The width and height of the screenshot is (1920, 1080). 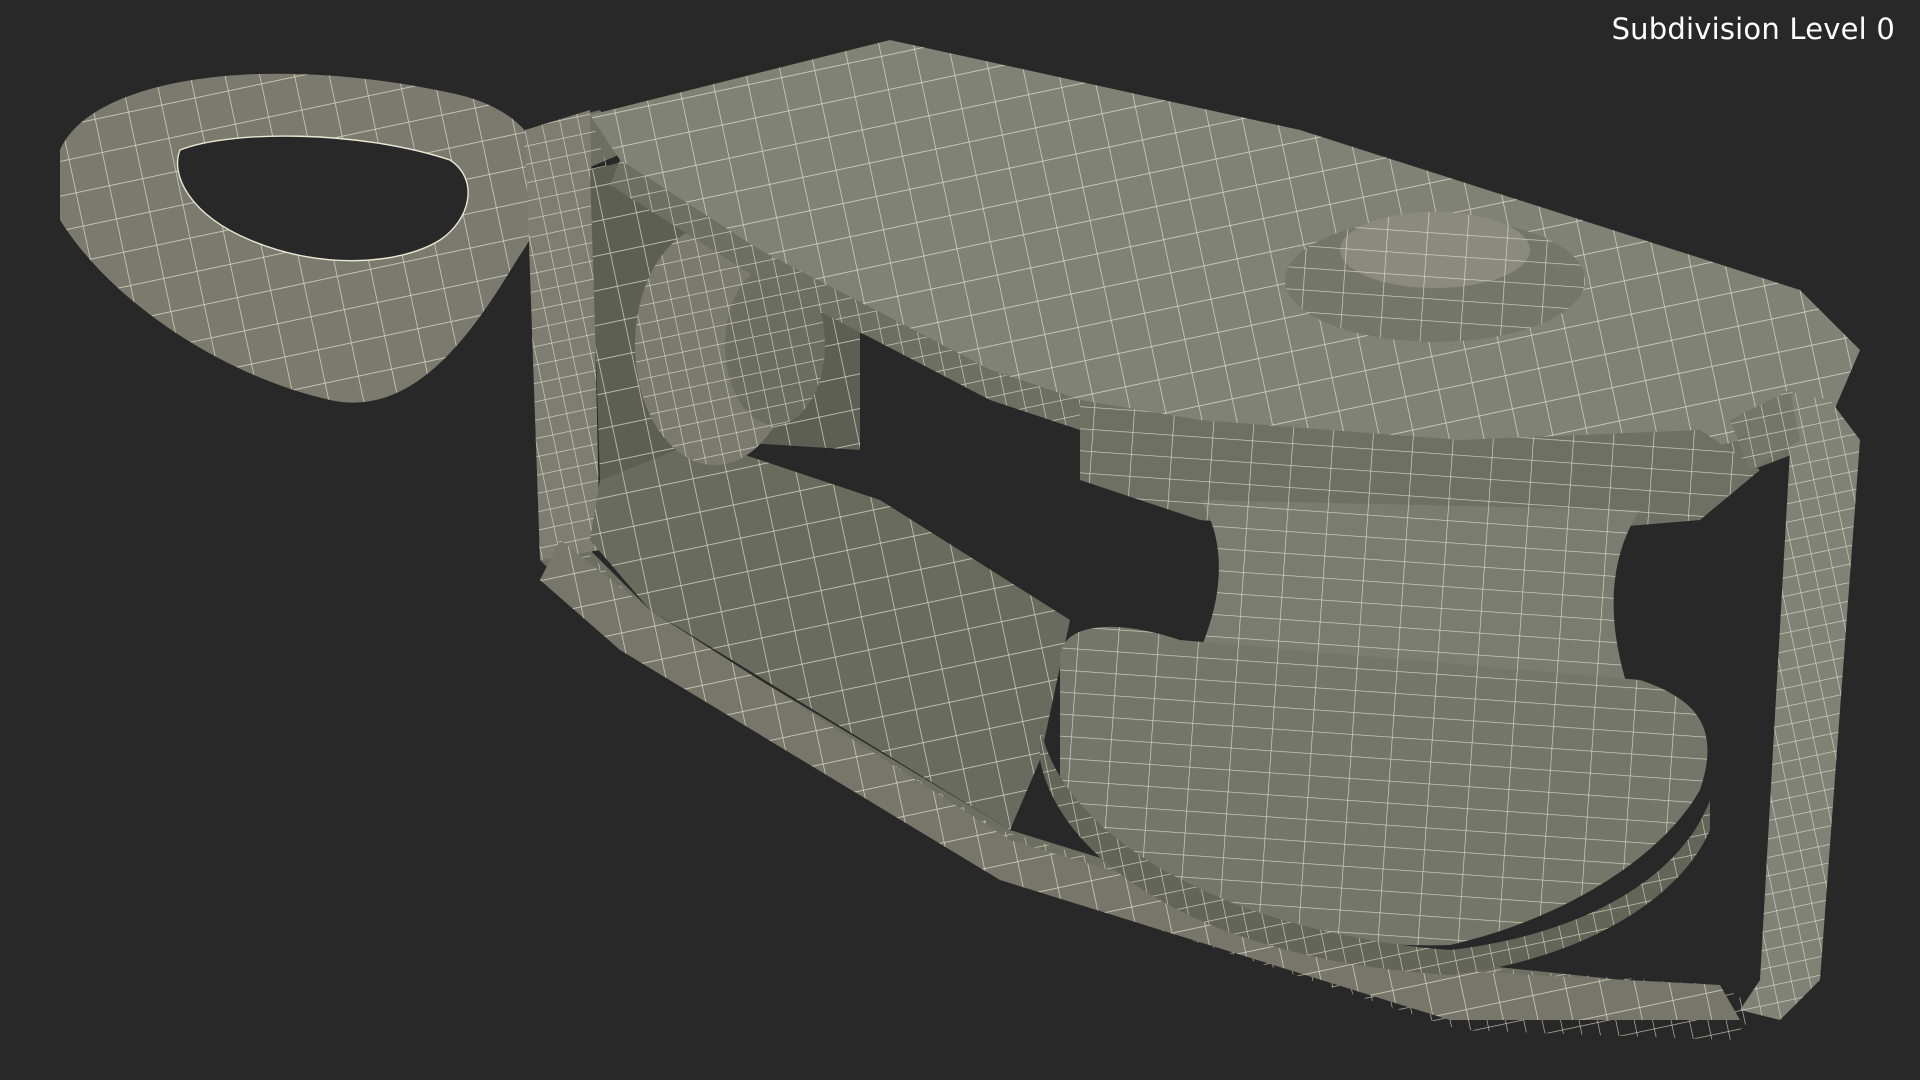 I want to click on ring-loop, so click(x=302, y=238).